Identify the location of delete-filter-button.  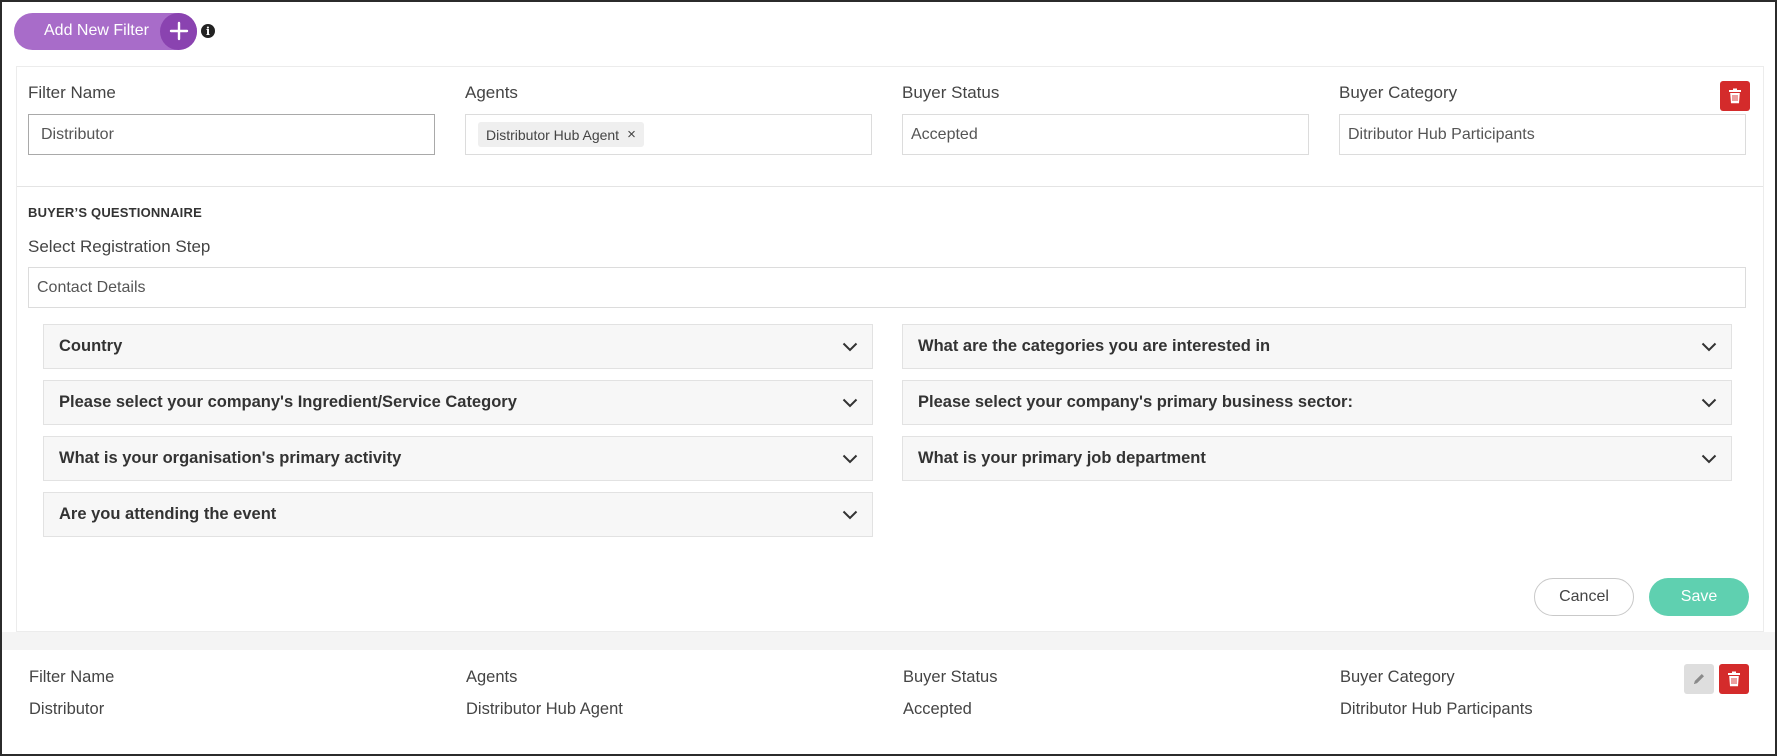
(1735, 96).